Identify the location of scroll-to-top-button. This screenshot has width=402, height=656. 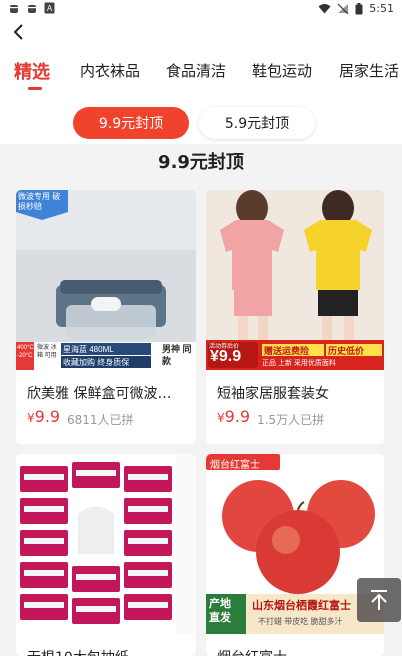
(379, 600).